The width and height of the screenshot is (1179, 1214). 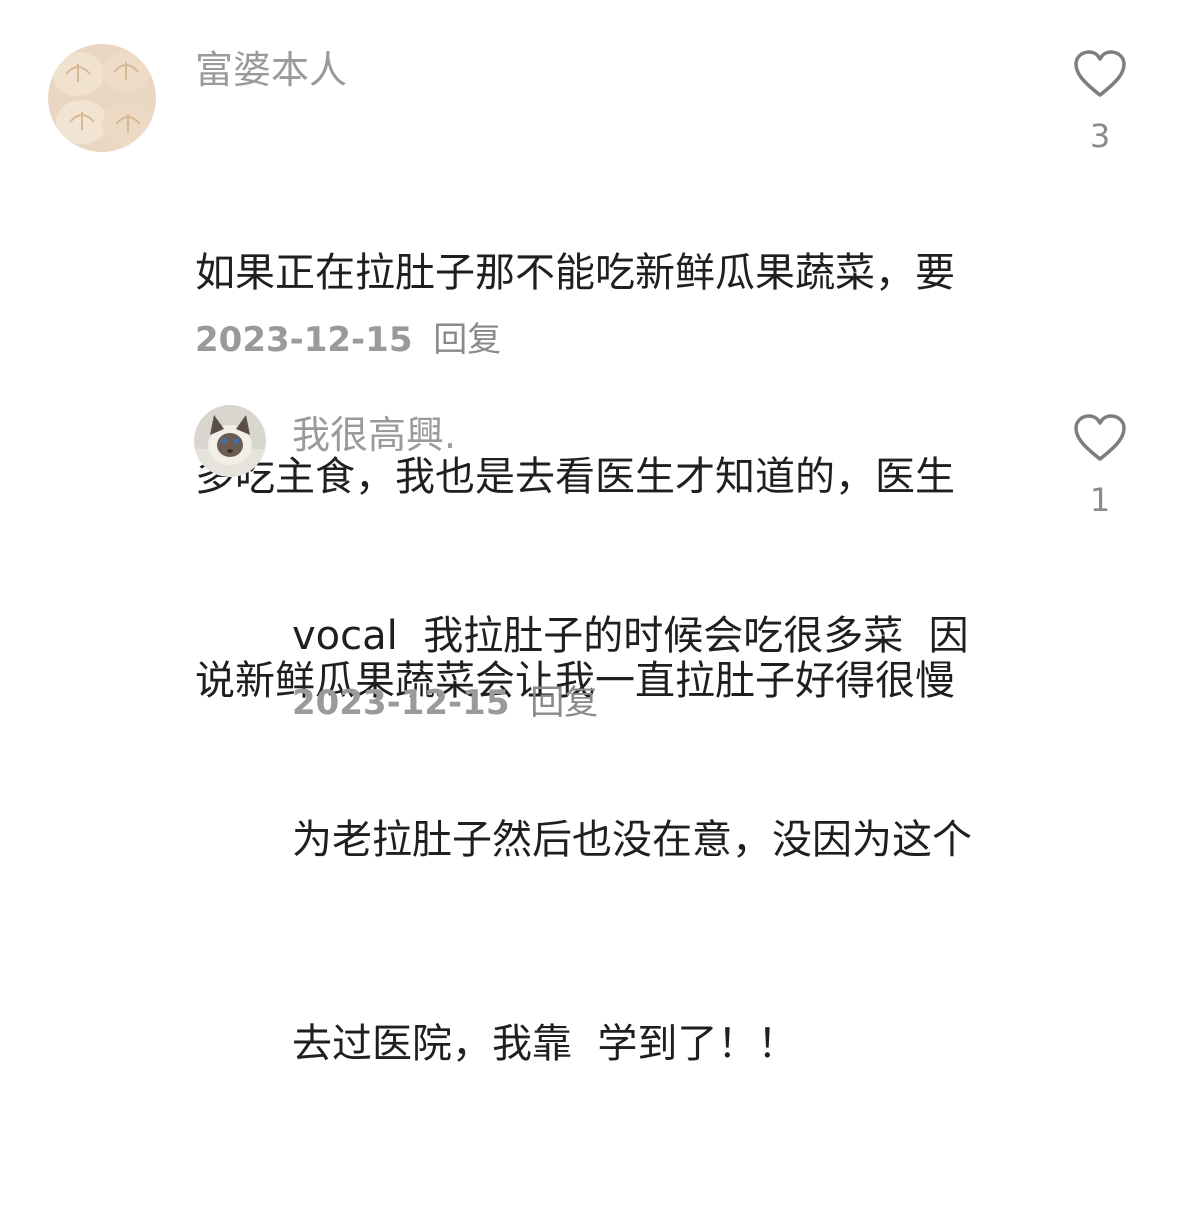 I want to click on like-count: 3, so click(x=1100, y=136).